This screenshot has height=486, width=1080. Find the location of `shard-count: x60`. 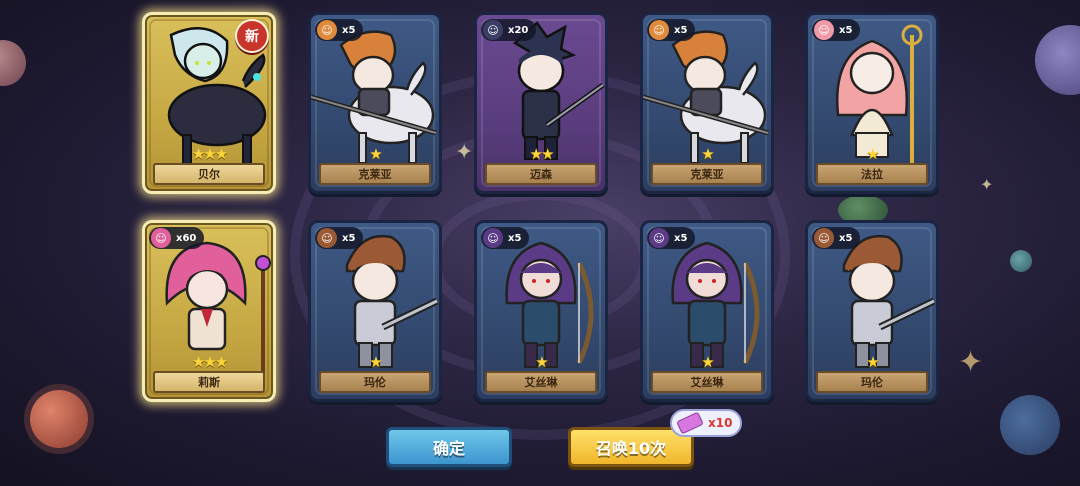

shard-count: x60 is located at coordinates (186, 238).